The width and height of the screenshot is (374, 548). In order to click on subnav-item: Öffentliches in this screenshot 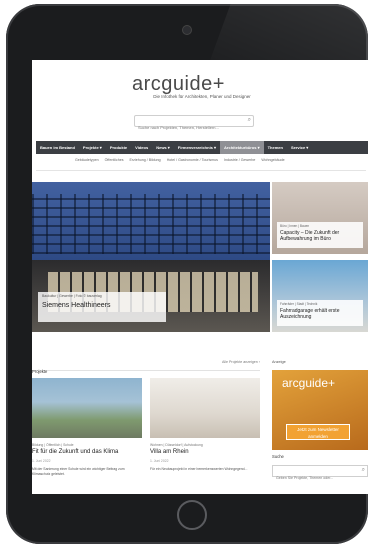, I will do `click(114, 162)`.